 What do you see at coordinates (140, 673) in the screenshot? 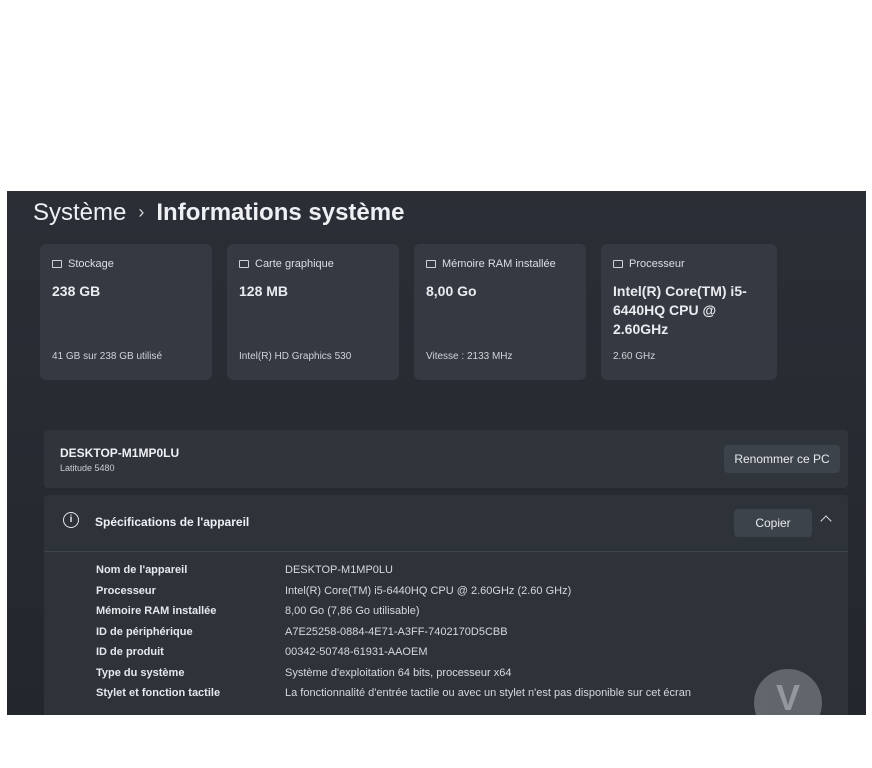
I see `spec-key: Type du système` at bounding box center [140, 673].